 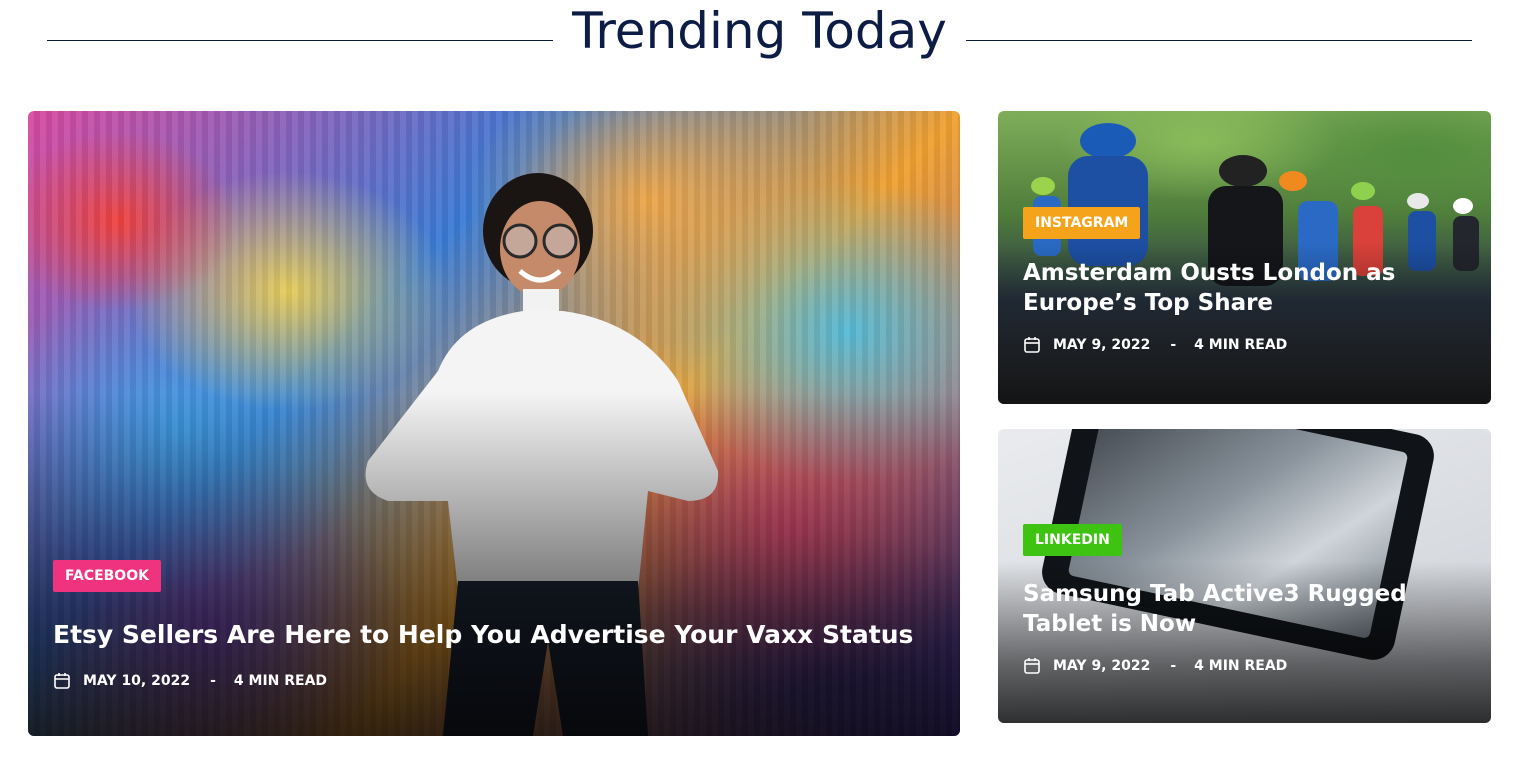 What do you see at coordinates (1082, 223) in the screenshot?
I see `category-badge: INSTAGRAM` at bounding box center [1082, 223].